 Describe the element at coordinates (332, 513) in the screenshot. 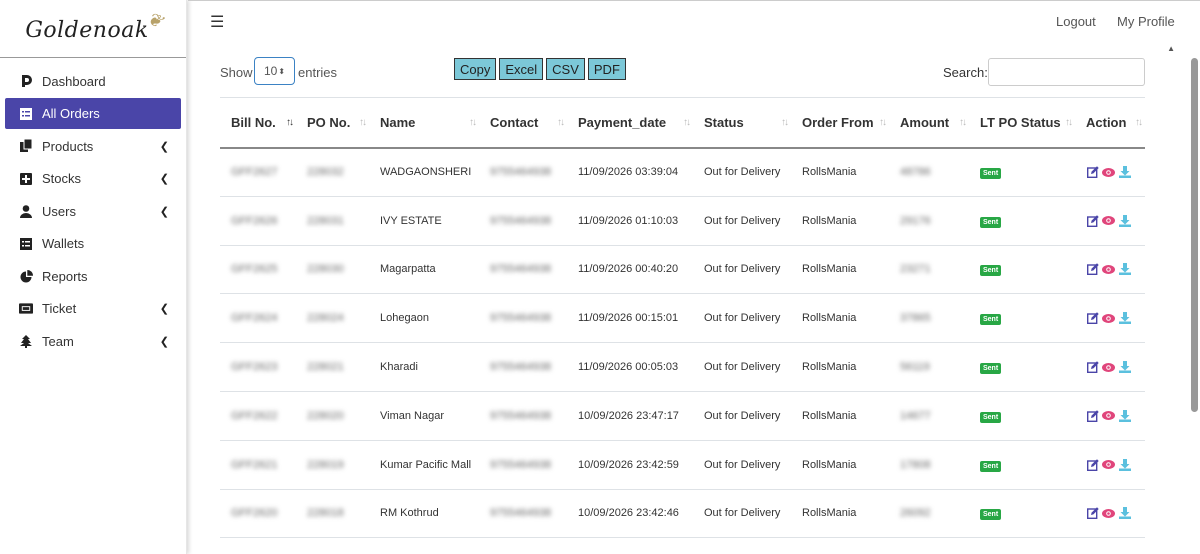

I see `po-no-cell: 228018` at that location.